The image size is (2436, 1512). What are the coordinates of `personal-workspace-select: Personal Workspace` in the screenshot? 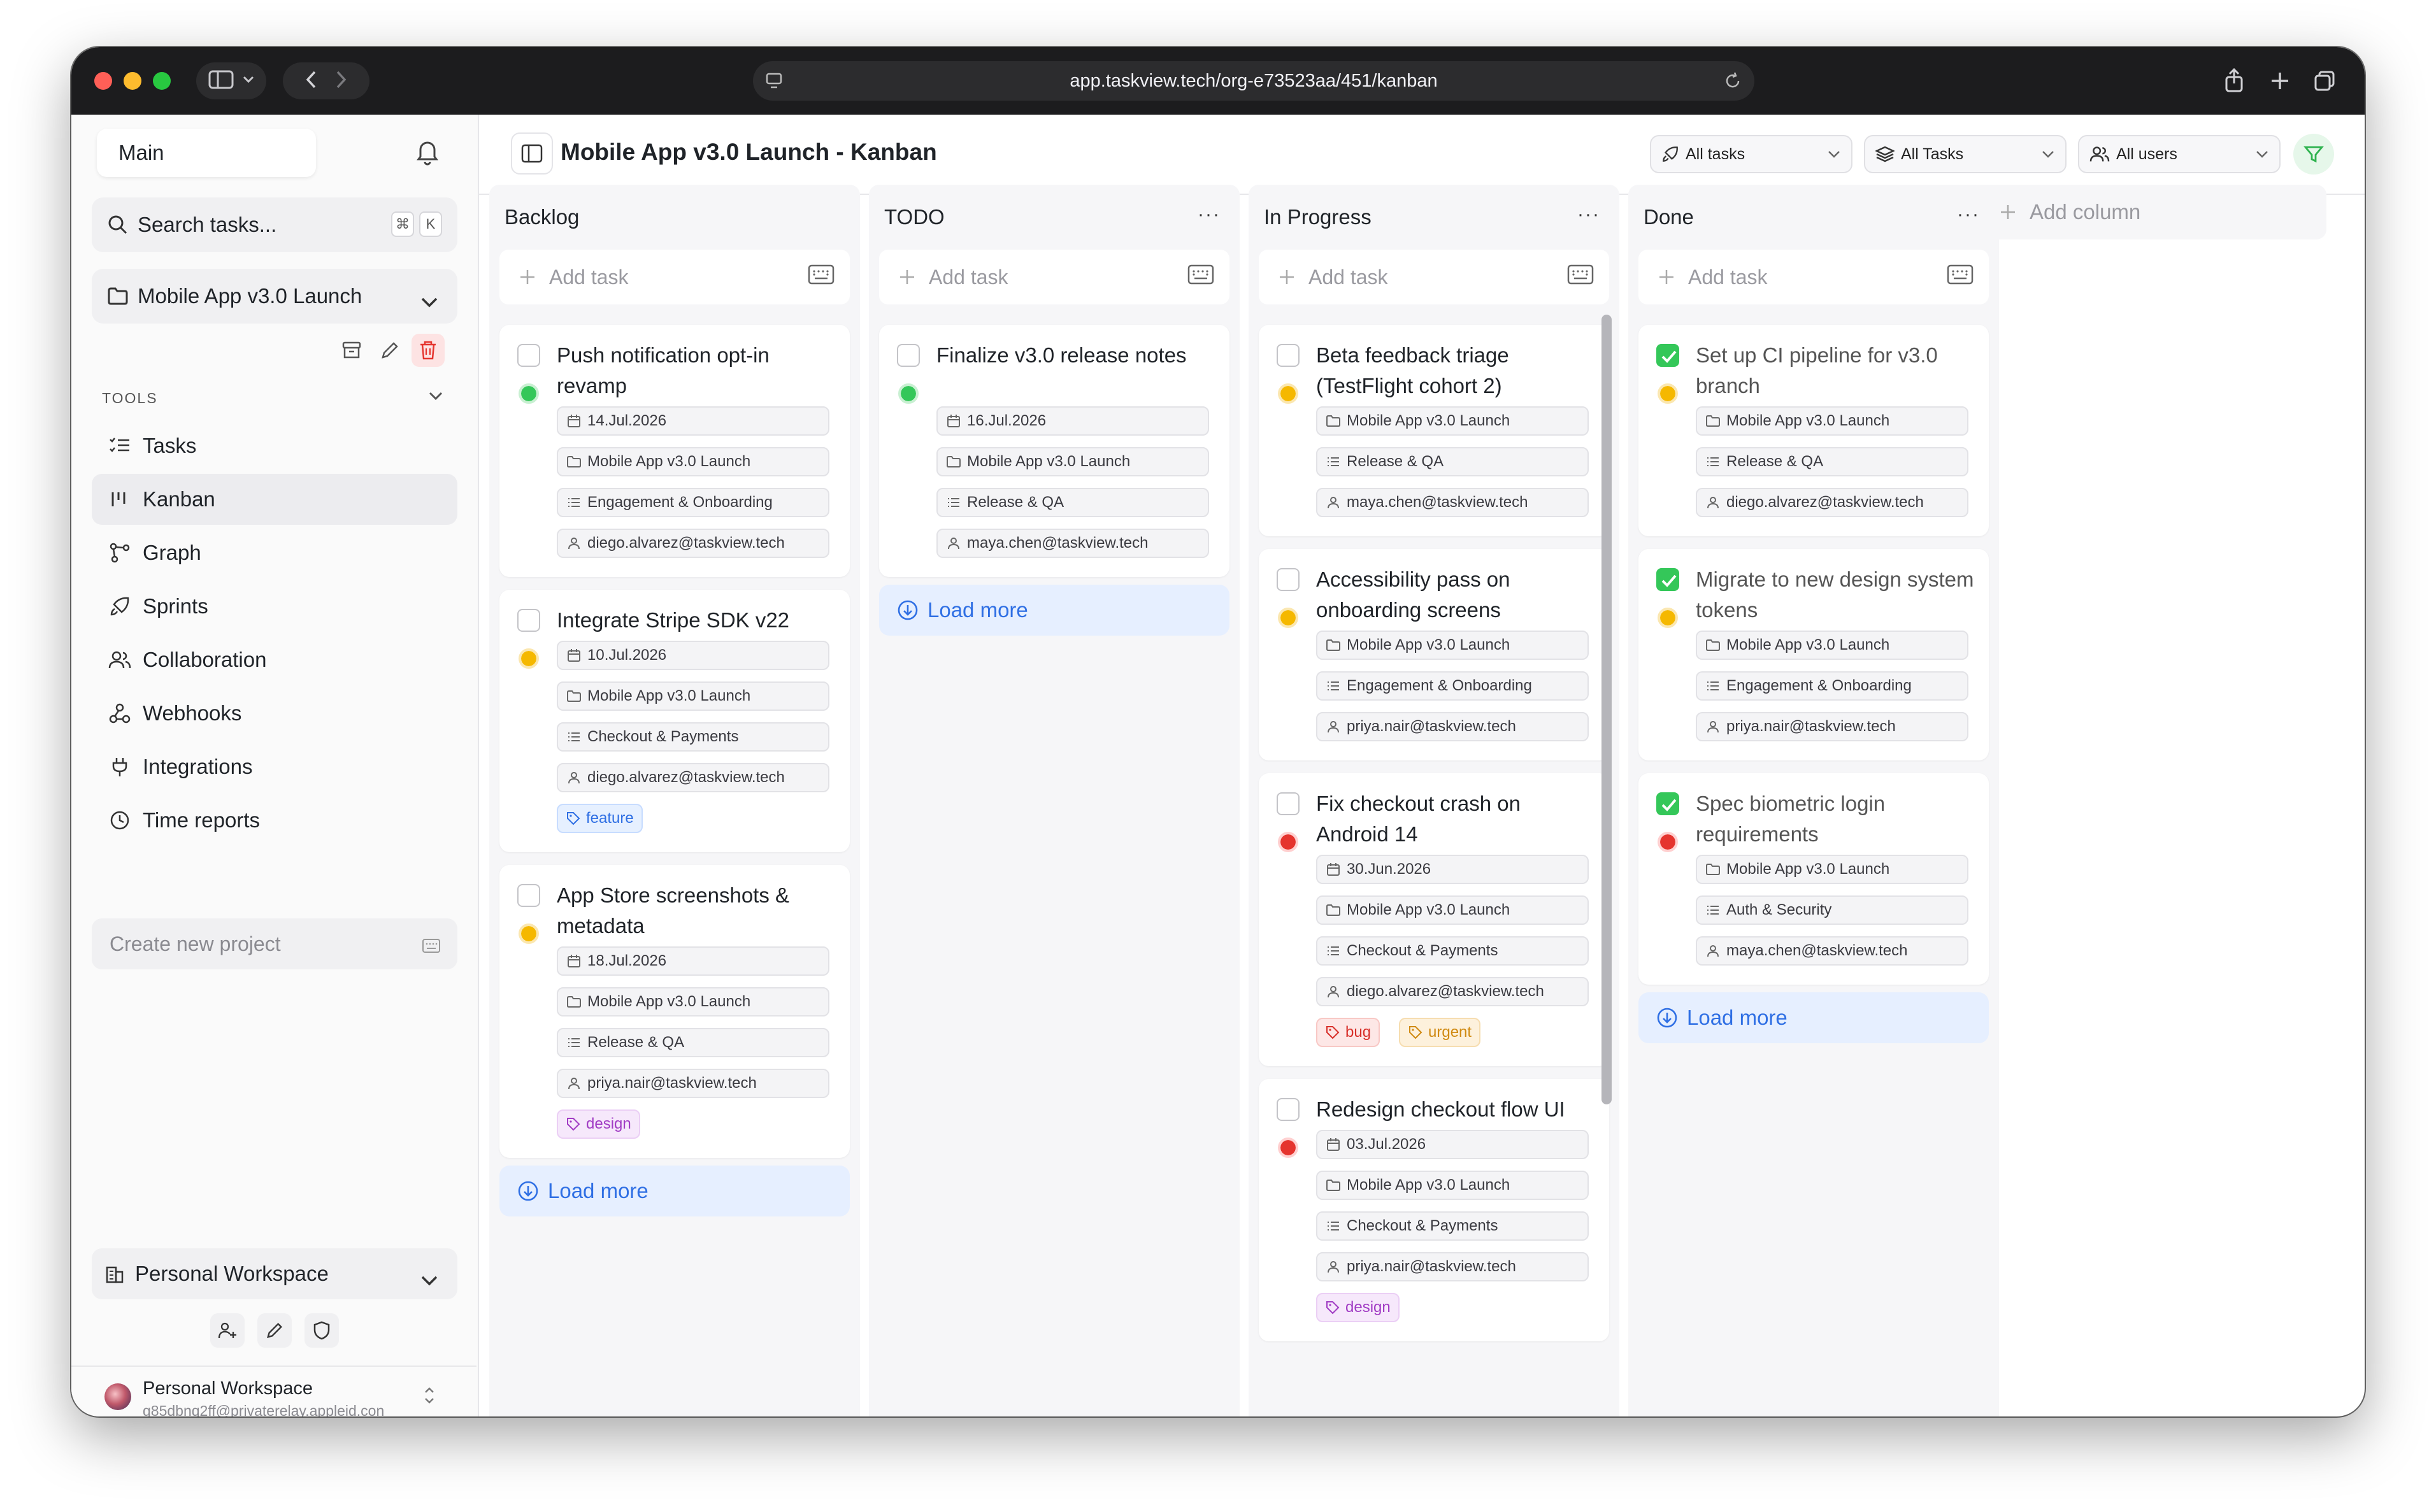 It's located at (274, 1273).